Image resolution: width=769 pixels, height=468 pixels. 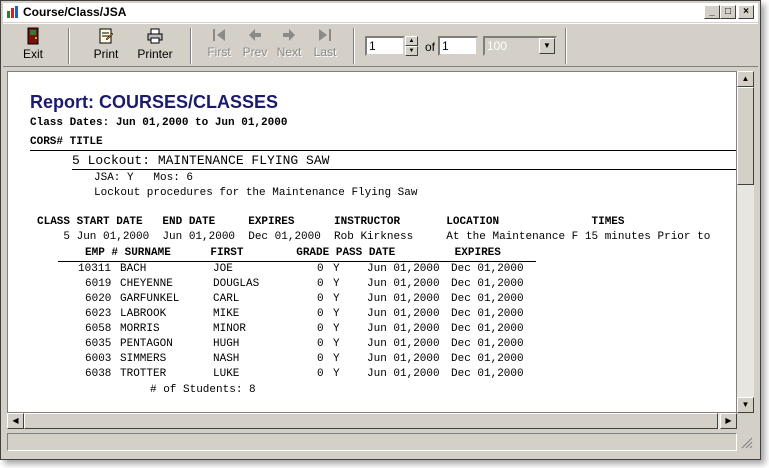 I want to click on last-page-icon, so click(x=325, y=35).